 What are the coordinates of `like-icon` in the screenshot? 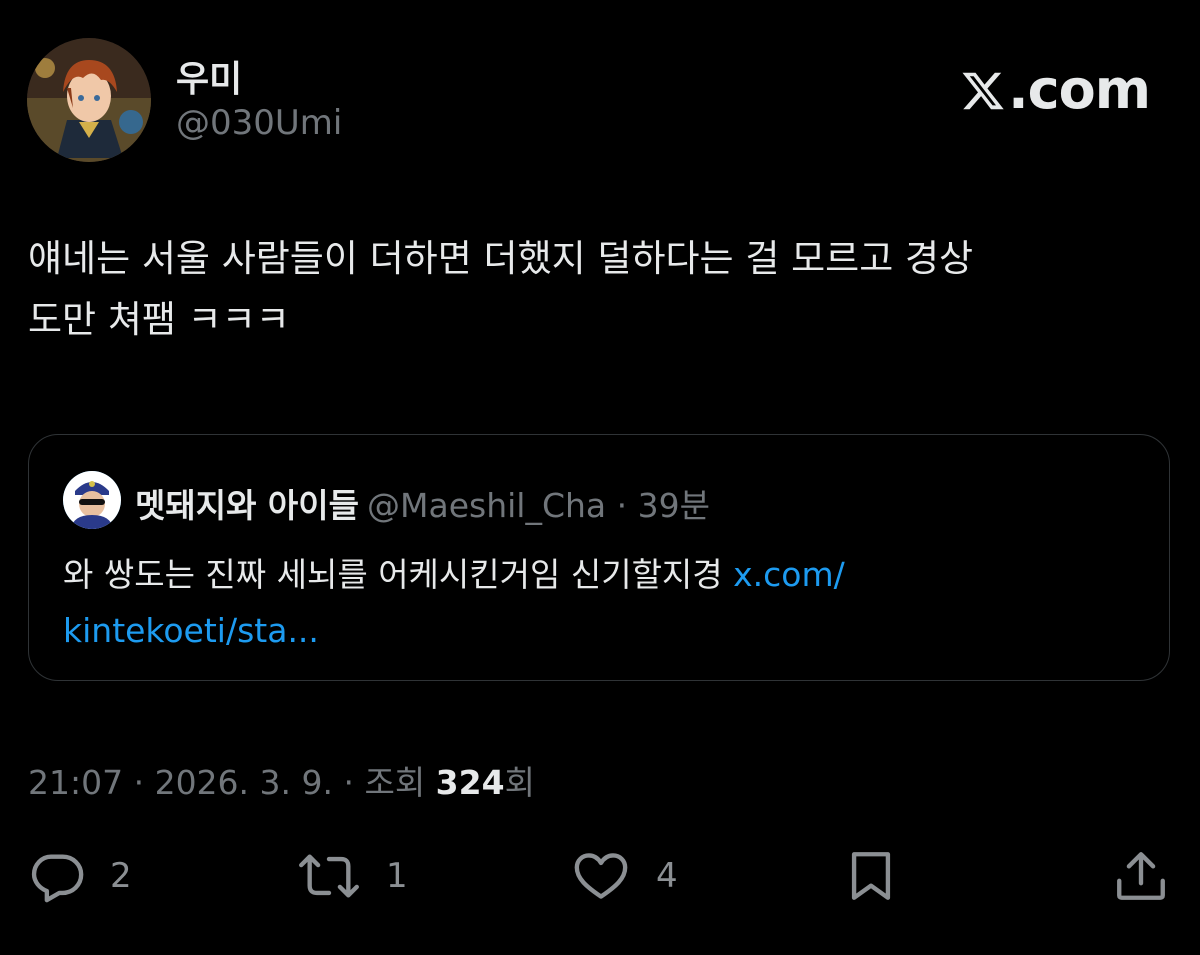 It's located at (601, 876).